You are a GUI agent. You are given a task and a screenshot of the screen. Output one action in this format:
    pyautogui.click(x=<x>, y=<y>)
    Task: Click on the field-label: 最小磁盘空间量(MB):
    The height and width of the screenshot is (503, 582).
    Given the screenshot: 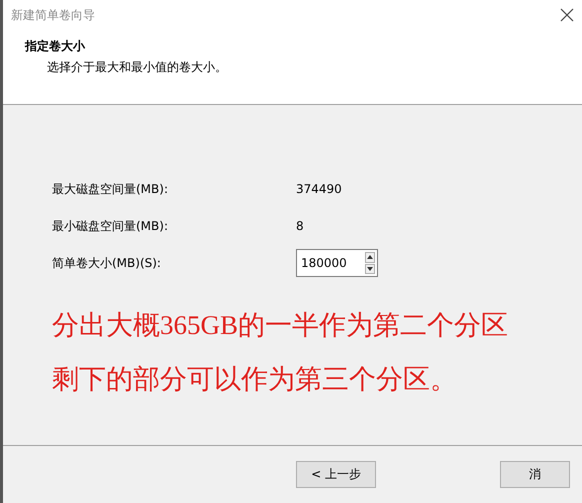 What is the action you would take?
    pyautogui.click(x=110, y=226)
    